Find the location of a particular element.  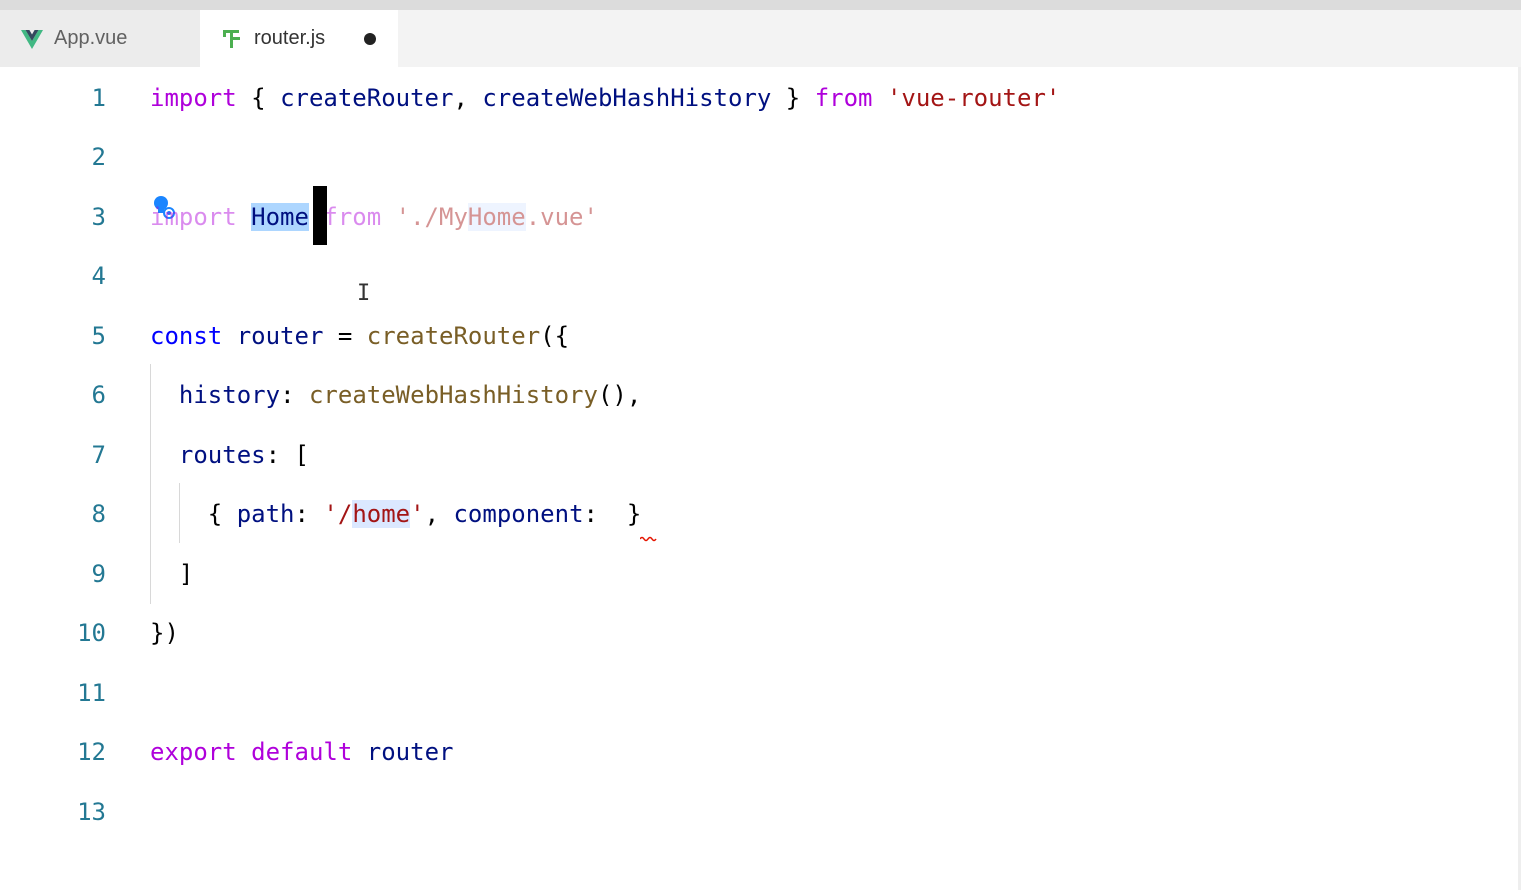

code-line-11: 11 is located at coordinates (750, 693).